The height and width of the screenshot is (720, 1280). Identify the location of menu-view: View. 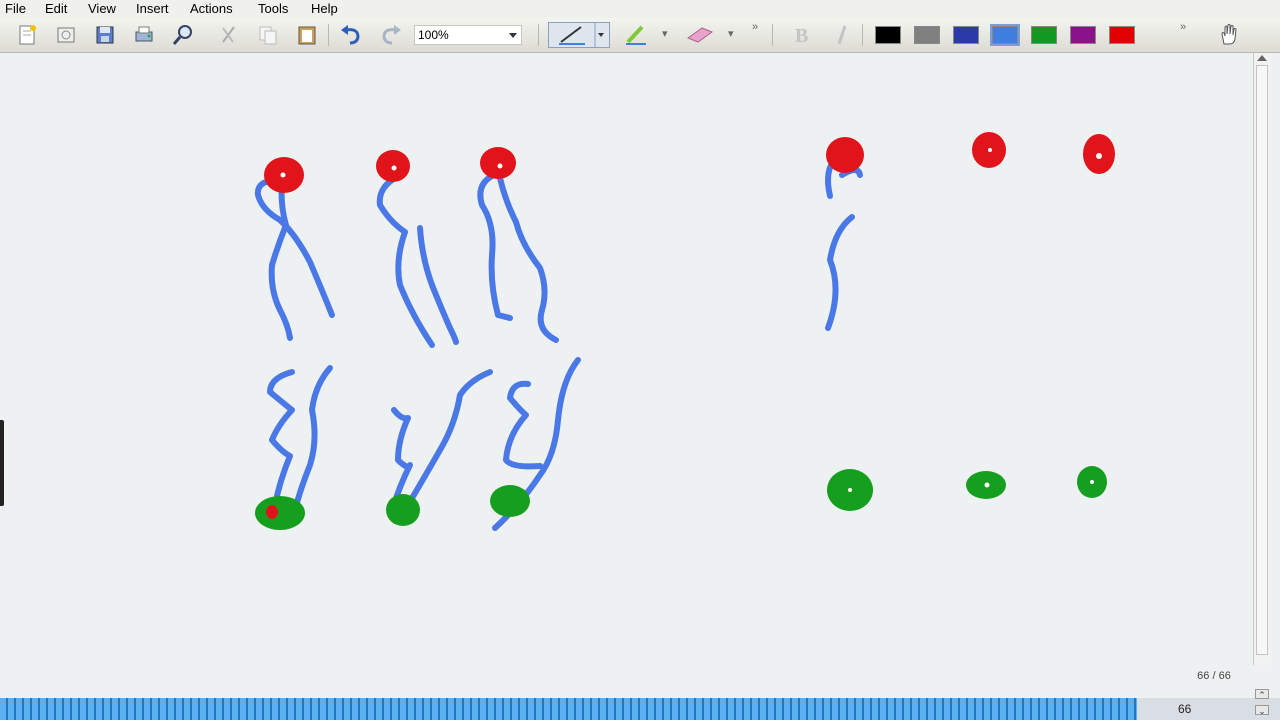
(102, 8).